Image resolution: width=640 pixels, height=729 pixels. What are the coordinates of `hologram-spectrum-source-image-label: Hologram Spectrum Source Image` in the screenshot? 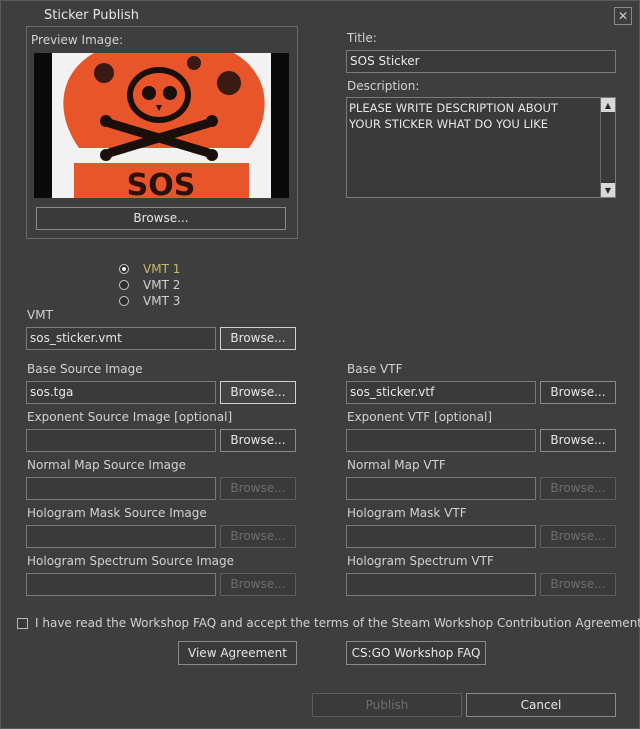 It's located at (131, 561).